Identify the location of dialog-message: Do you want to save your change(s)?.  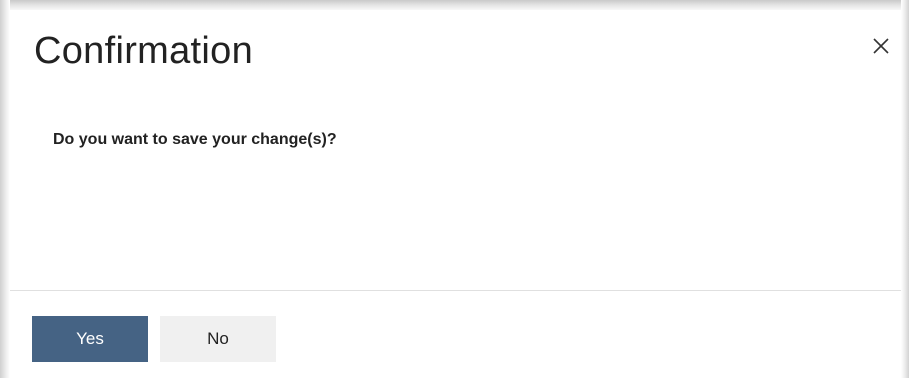
(195, 139).